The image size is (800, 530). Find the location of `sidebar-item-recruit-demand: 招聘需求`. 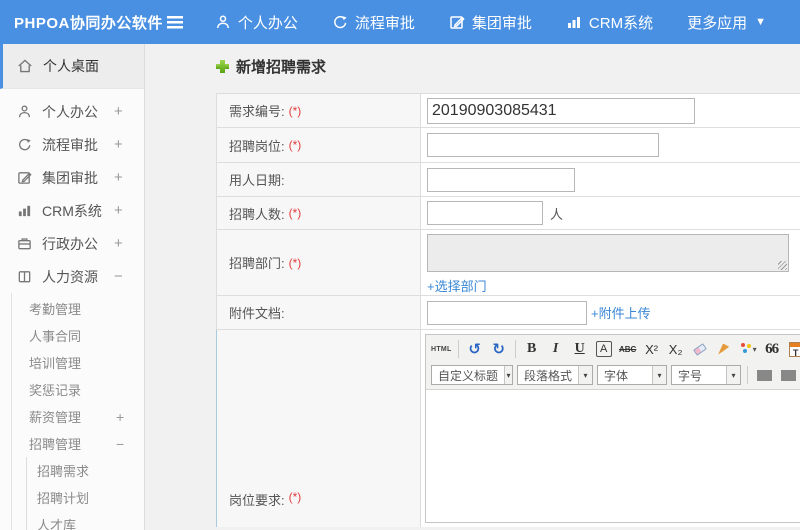

sidebar-item-recruit-demand: 招聘需求 is located at coordinates (85, 470).